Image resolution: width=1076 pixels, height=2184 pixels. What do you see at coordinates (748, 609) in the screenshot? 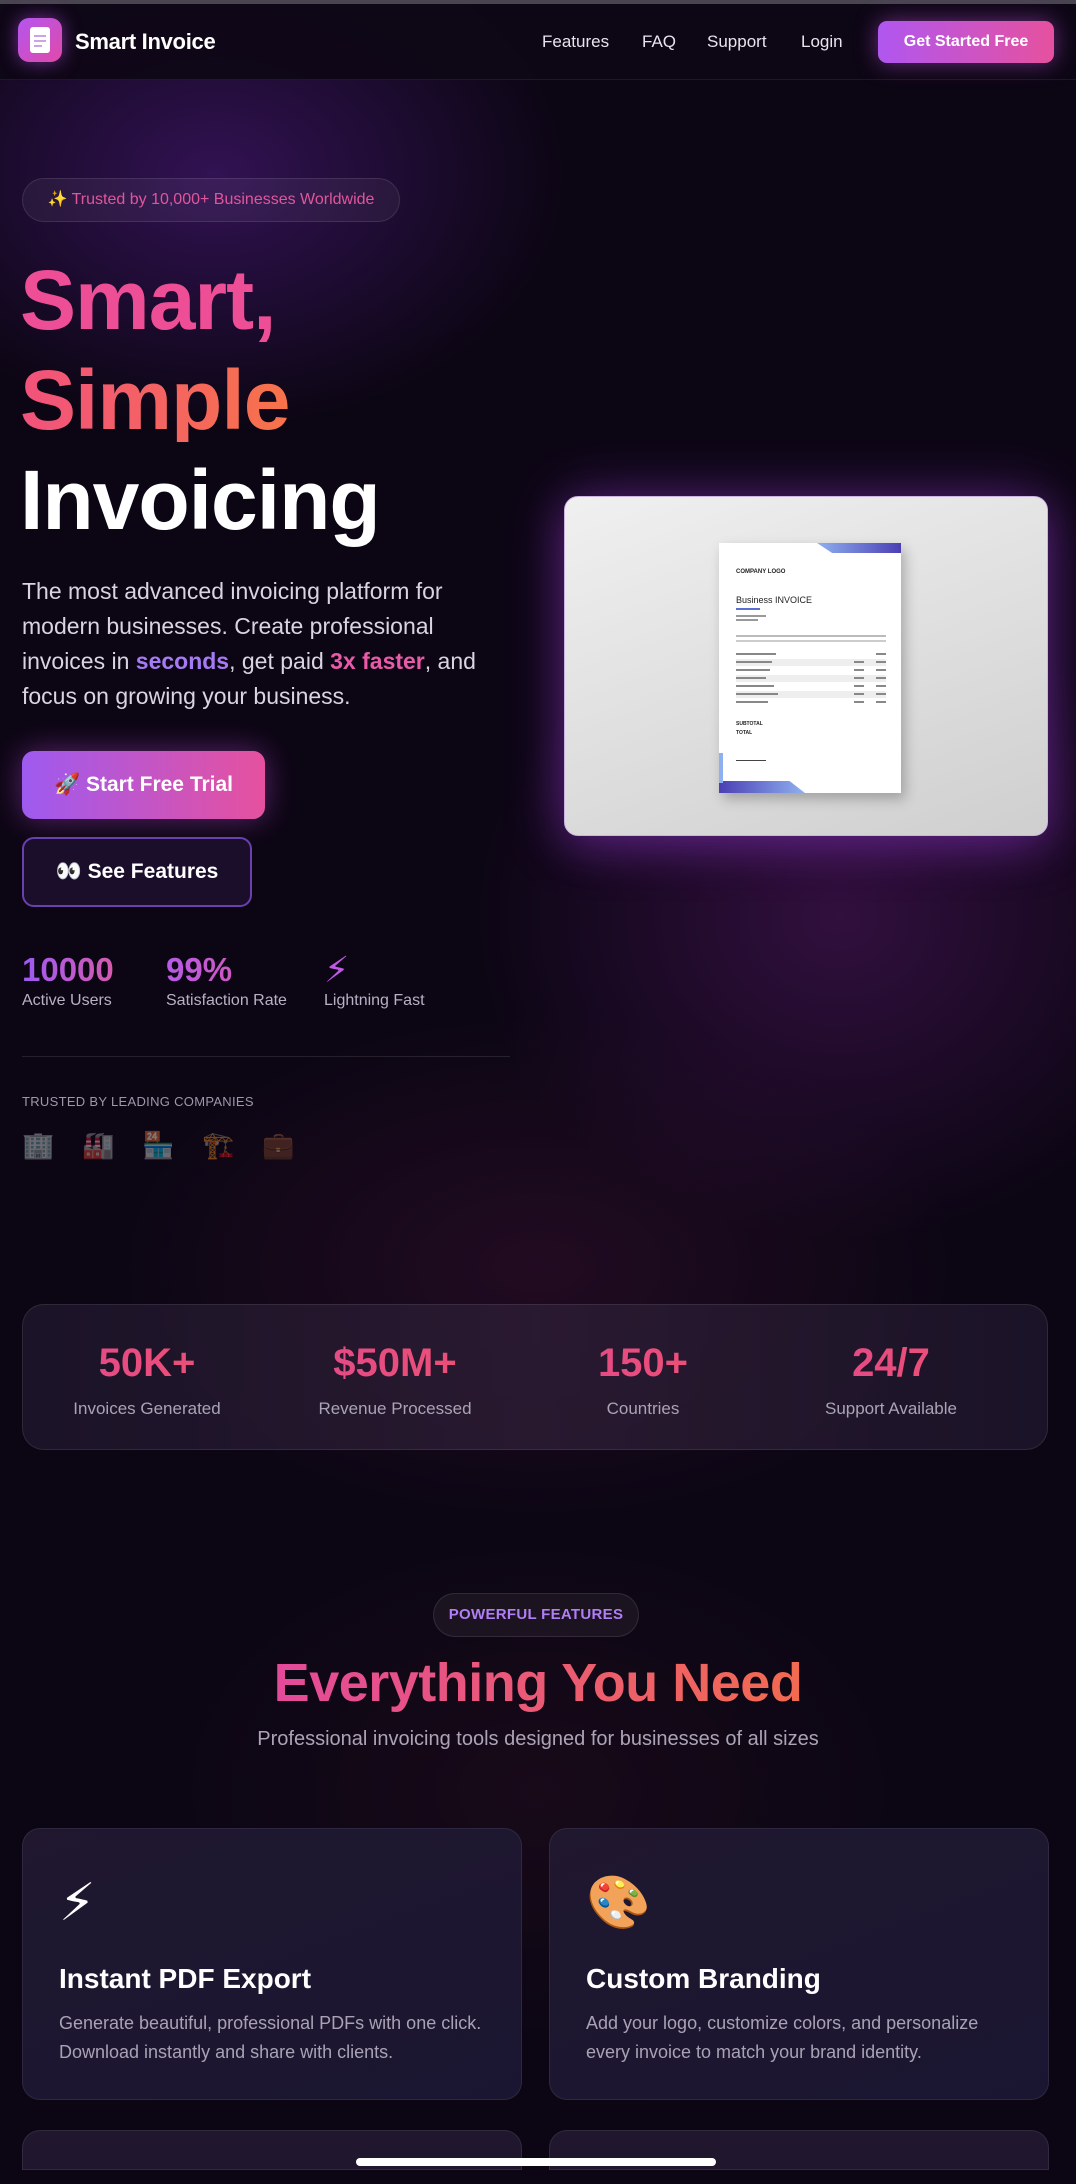
I see `invoice-rule` at bounding box center [748, 609].